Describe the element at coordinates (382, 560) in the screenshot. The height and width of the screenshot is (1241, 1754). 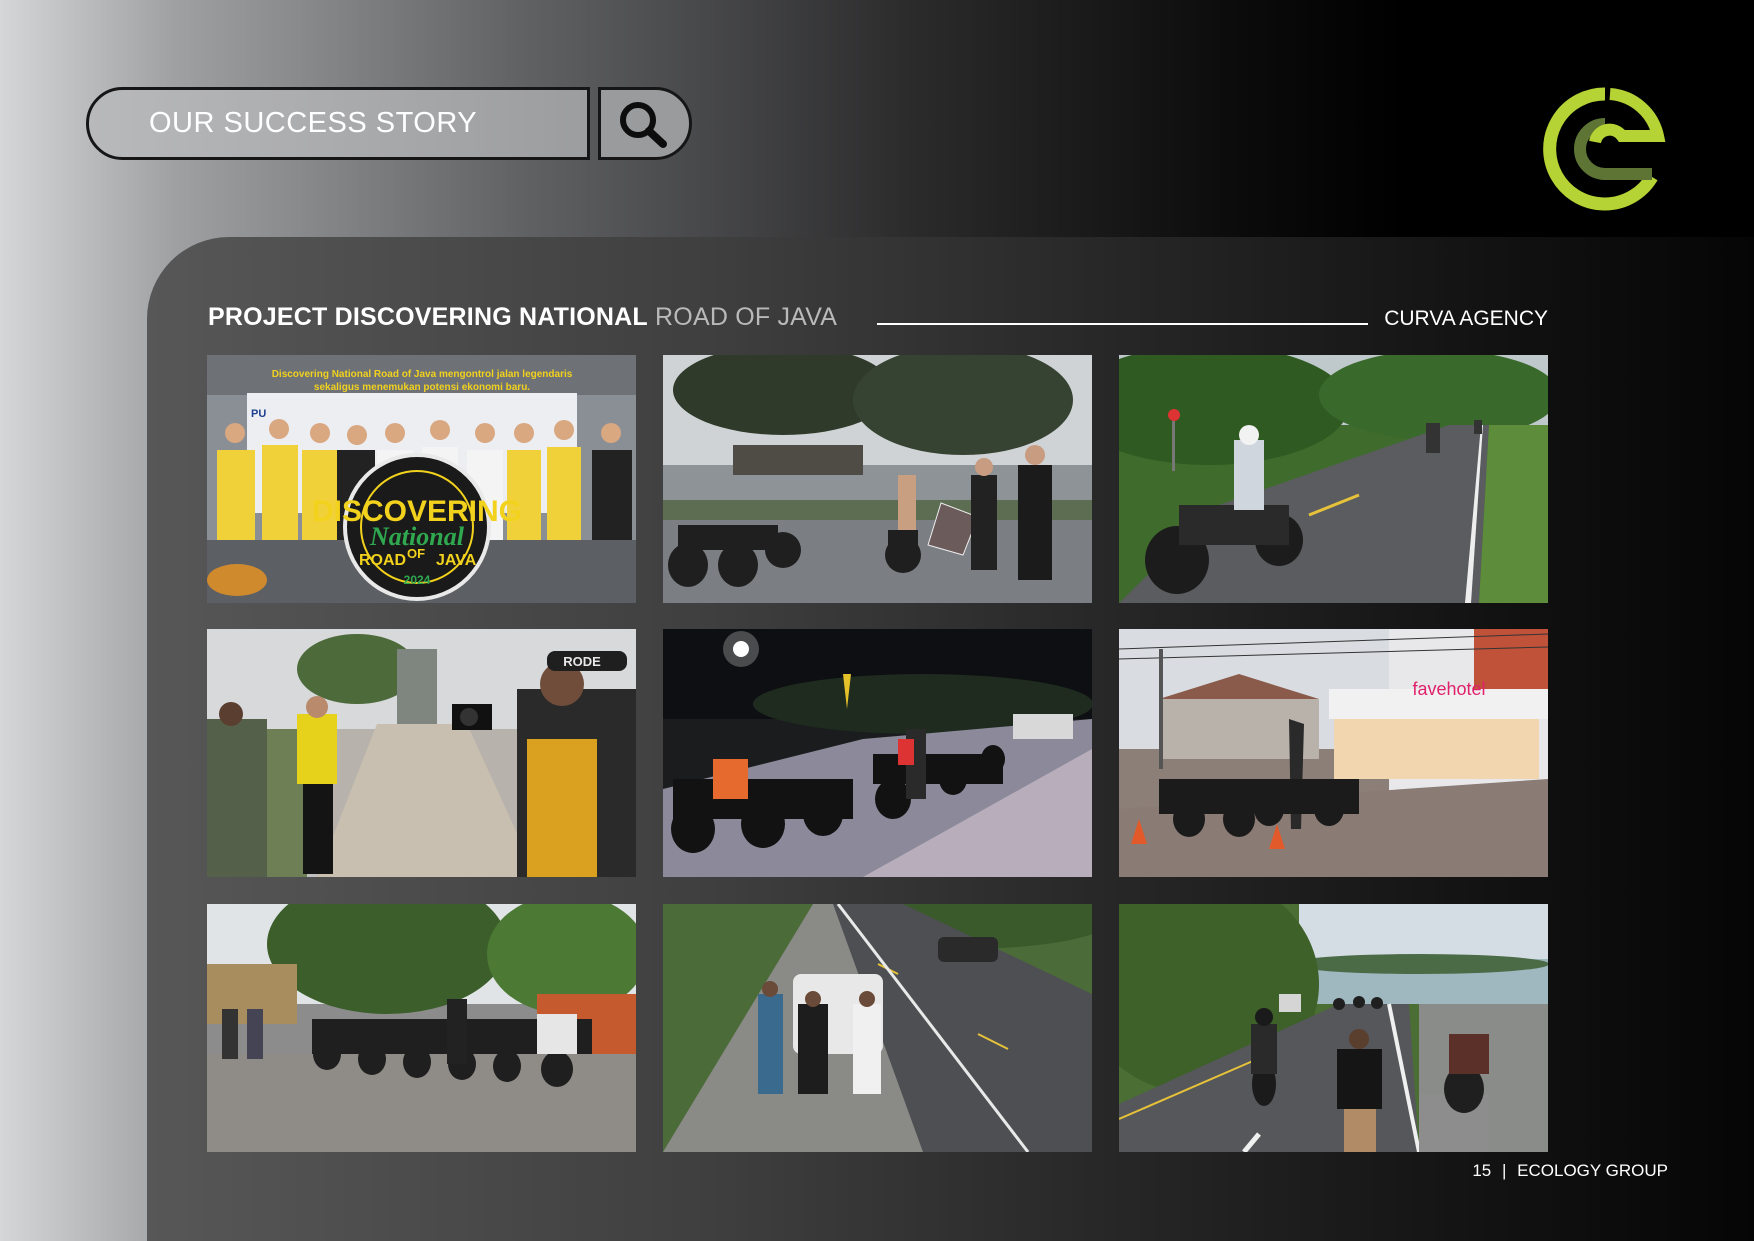
I see `photo1-emblem-road: ROAD` at that location.